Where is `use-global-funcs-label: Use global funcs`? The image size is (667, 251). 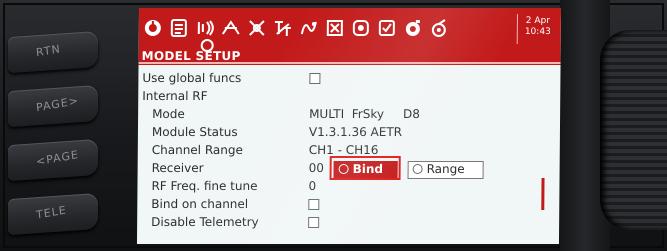 use-global-funcs-label: Use global funcs is located at coordinates (192, 78).